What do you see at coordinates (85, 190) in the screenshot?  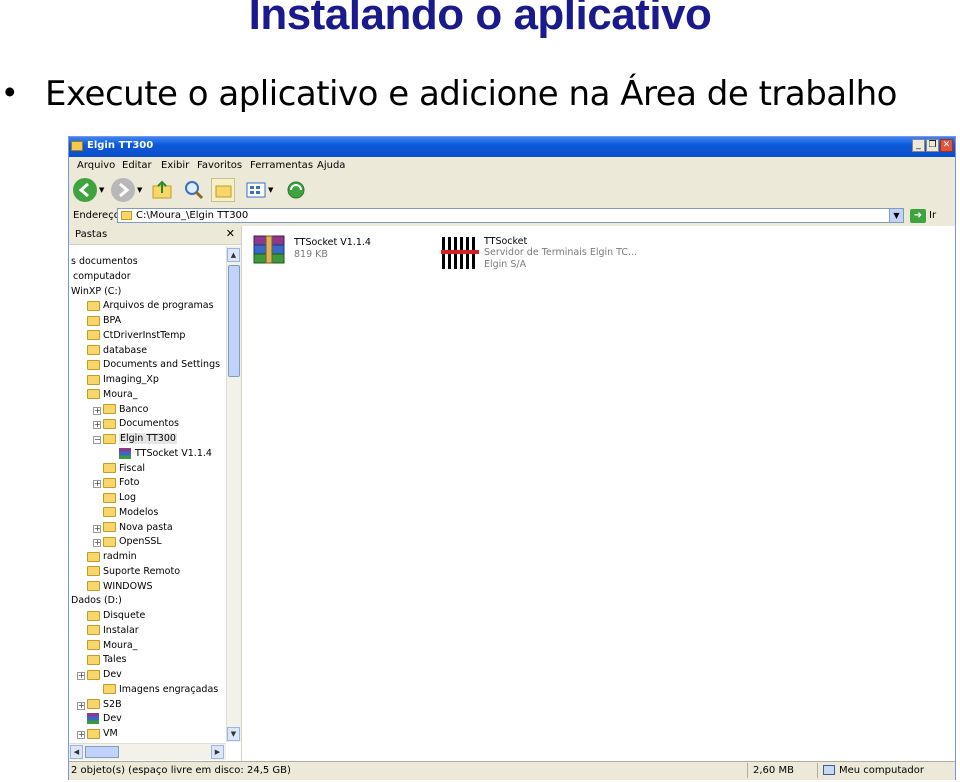 I see `back-arrow-icon` at bounding box center [85, 190].